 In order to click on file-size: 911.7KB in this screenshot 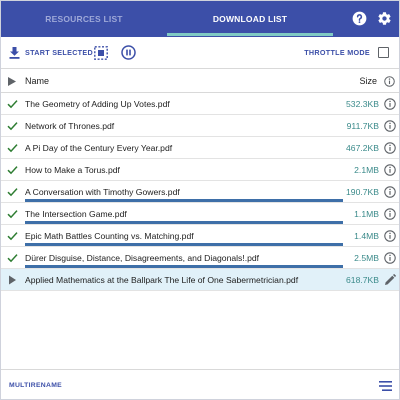, I will do `click(362, 126)`.